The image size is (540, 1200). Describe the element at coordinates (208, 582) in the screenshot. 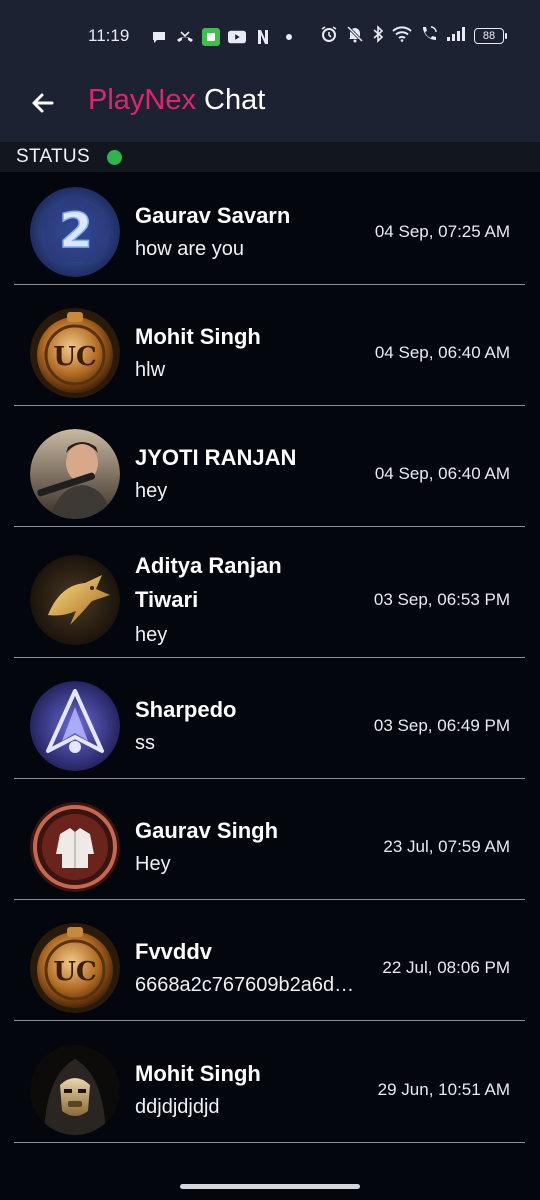

I see `contact-name: Aditya Ranjan Tiwari` at that location.